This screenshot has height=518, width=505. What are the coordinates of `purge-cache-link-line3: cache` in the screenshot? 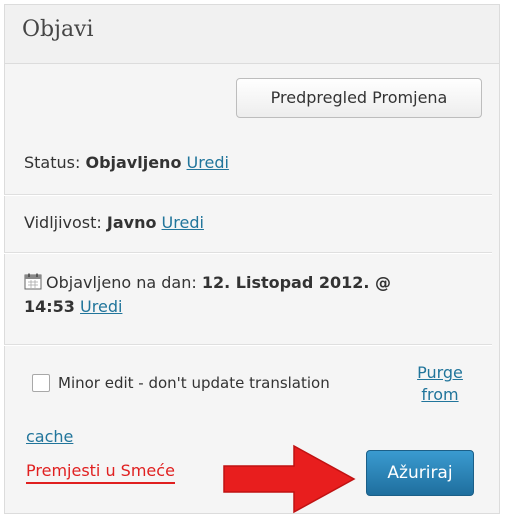 It's located at (49, 436).